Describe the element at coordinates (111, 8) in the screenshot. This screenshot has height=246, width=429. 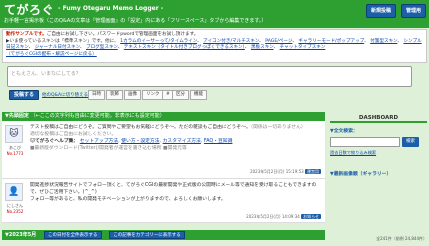
I see `site-tagline: - Fumy Otegaru Memo Logger -` at that location.